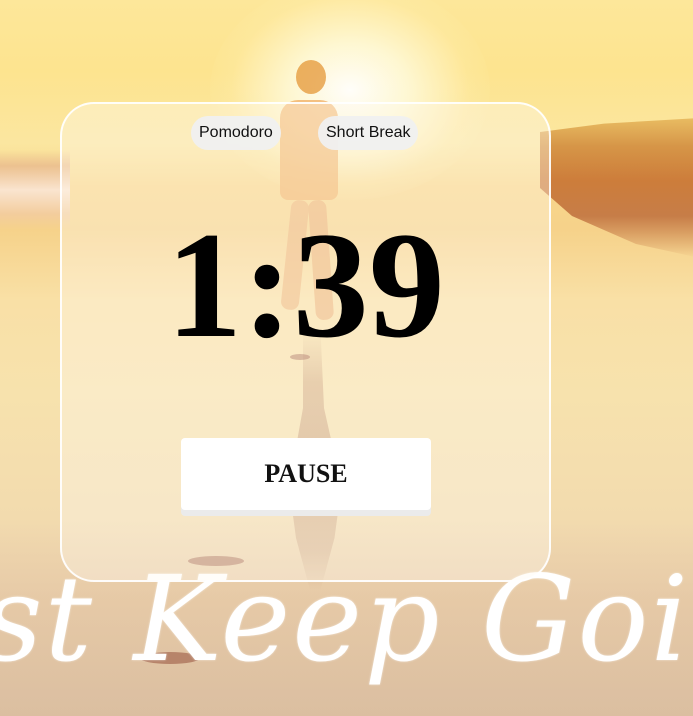  What do you see at coordinates (616, 188) in the screenshot?
I see `distant-shore` at bounding box center [616, 188].